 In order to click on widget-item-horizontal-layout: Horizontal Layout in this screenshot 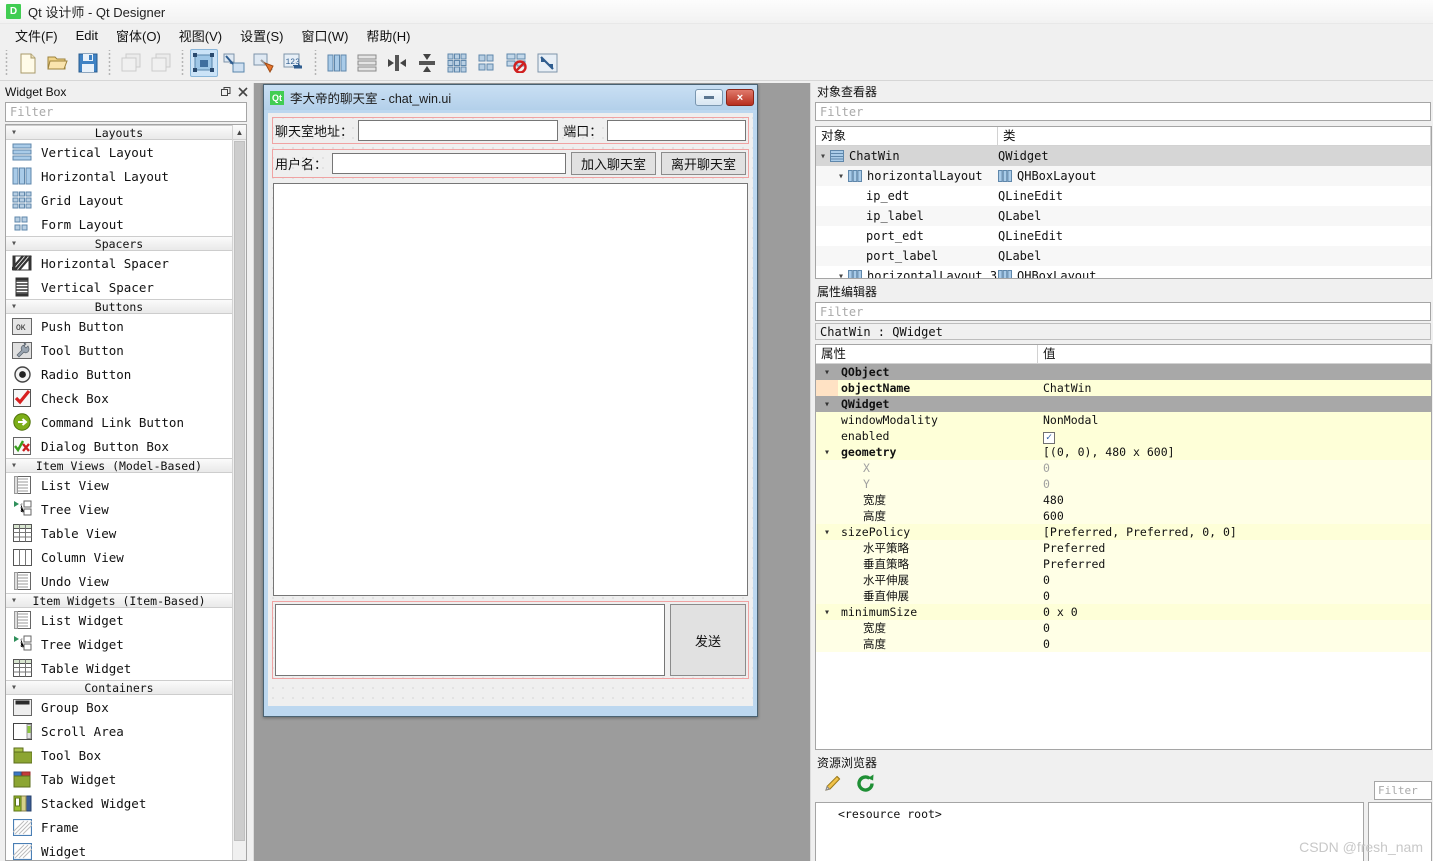, I will do `click(119, 176)`.